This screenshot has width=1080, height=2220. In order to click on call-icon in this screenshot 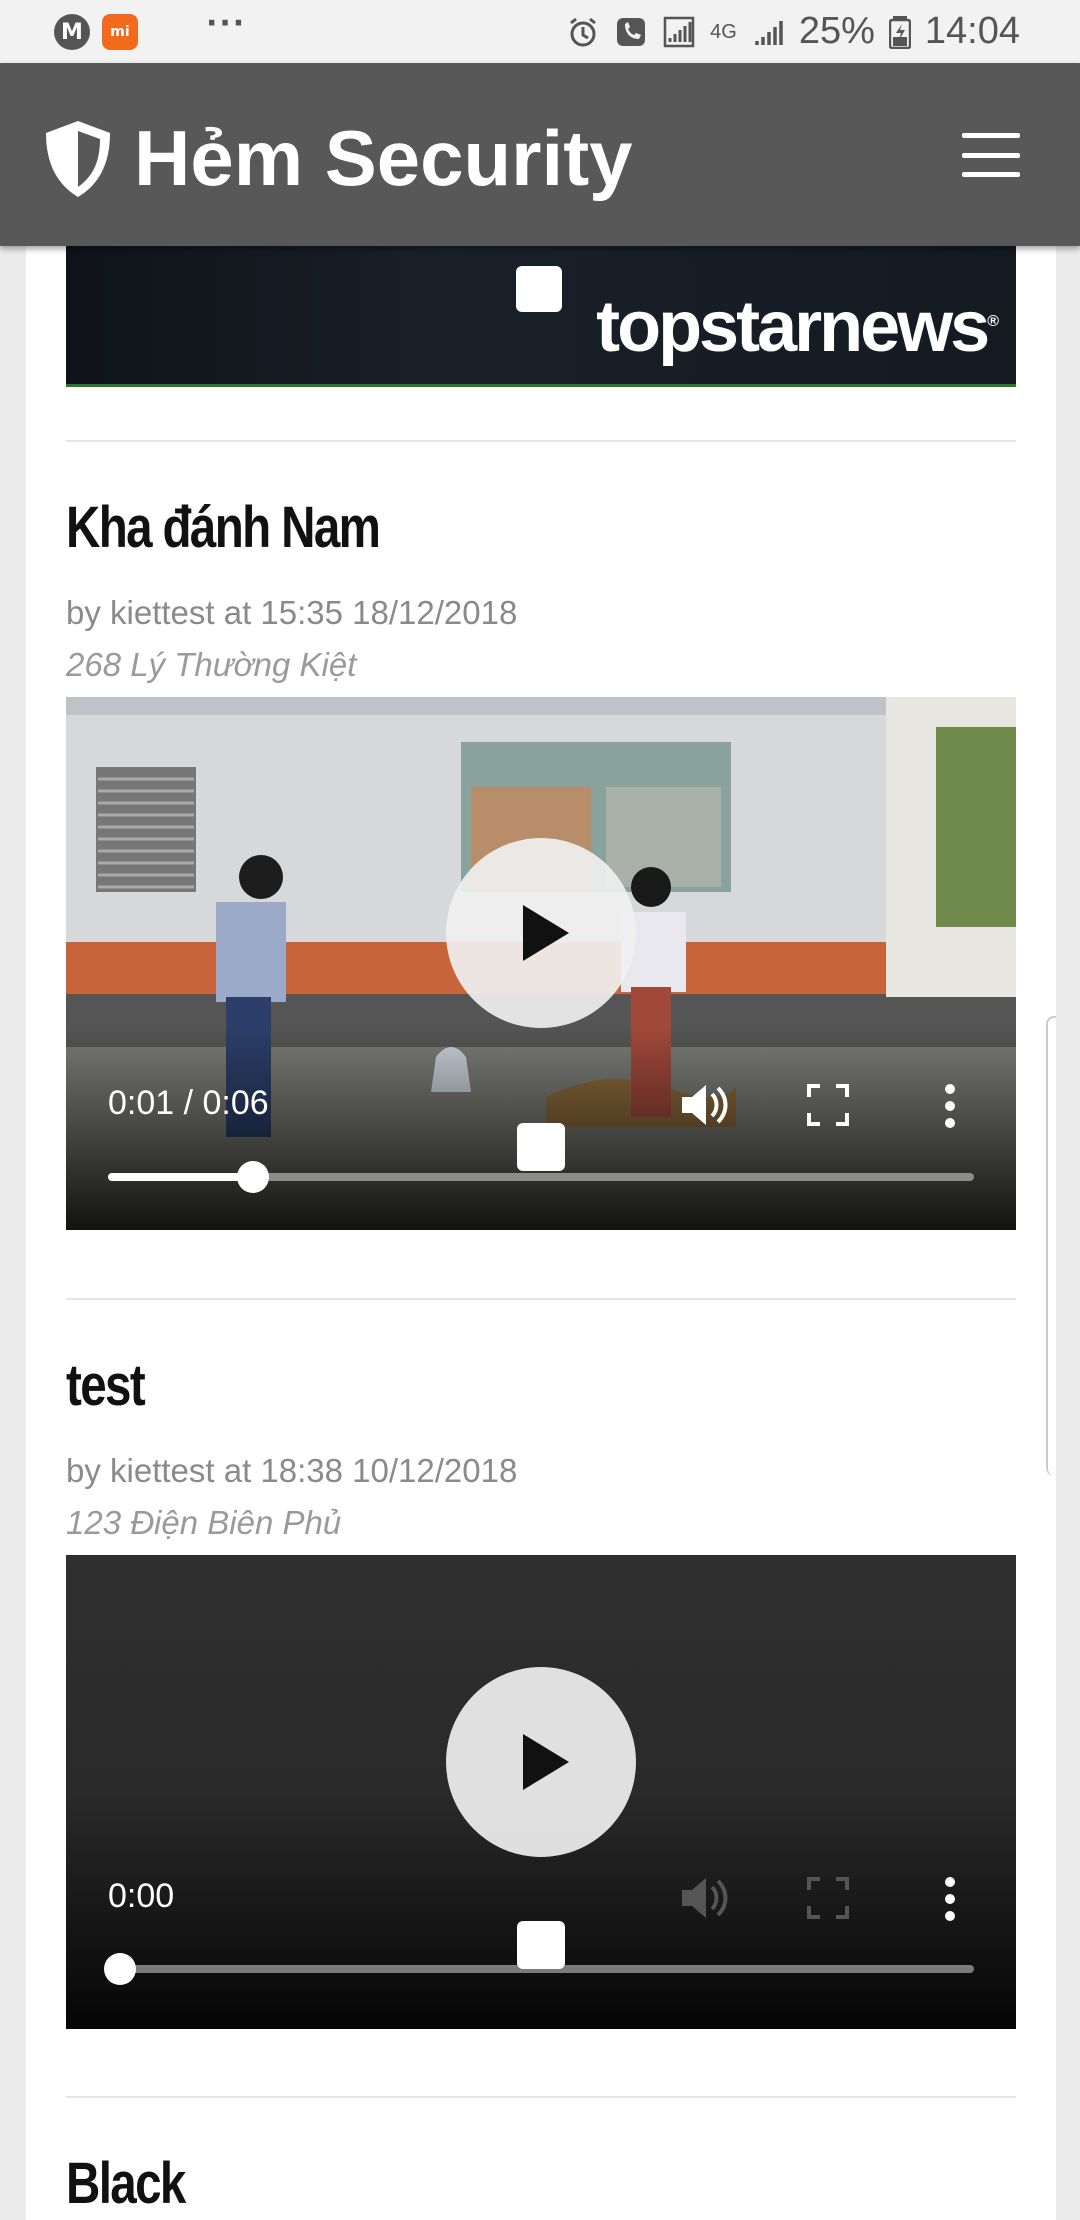, I will do `click(631, 31)`.